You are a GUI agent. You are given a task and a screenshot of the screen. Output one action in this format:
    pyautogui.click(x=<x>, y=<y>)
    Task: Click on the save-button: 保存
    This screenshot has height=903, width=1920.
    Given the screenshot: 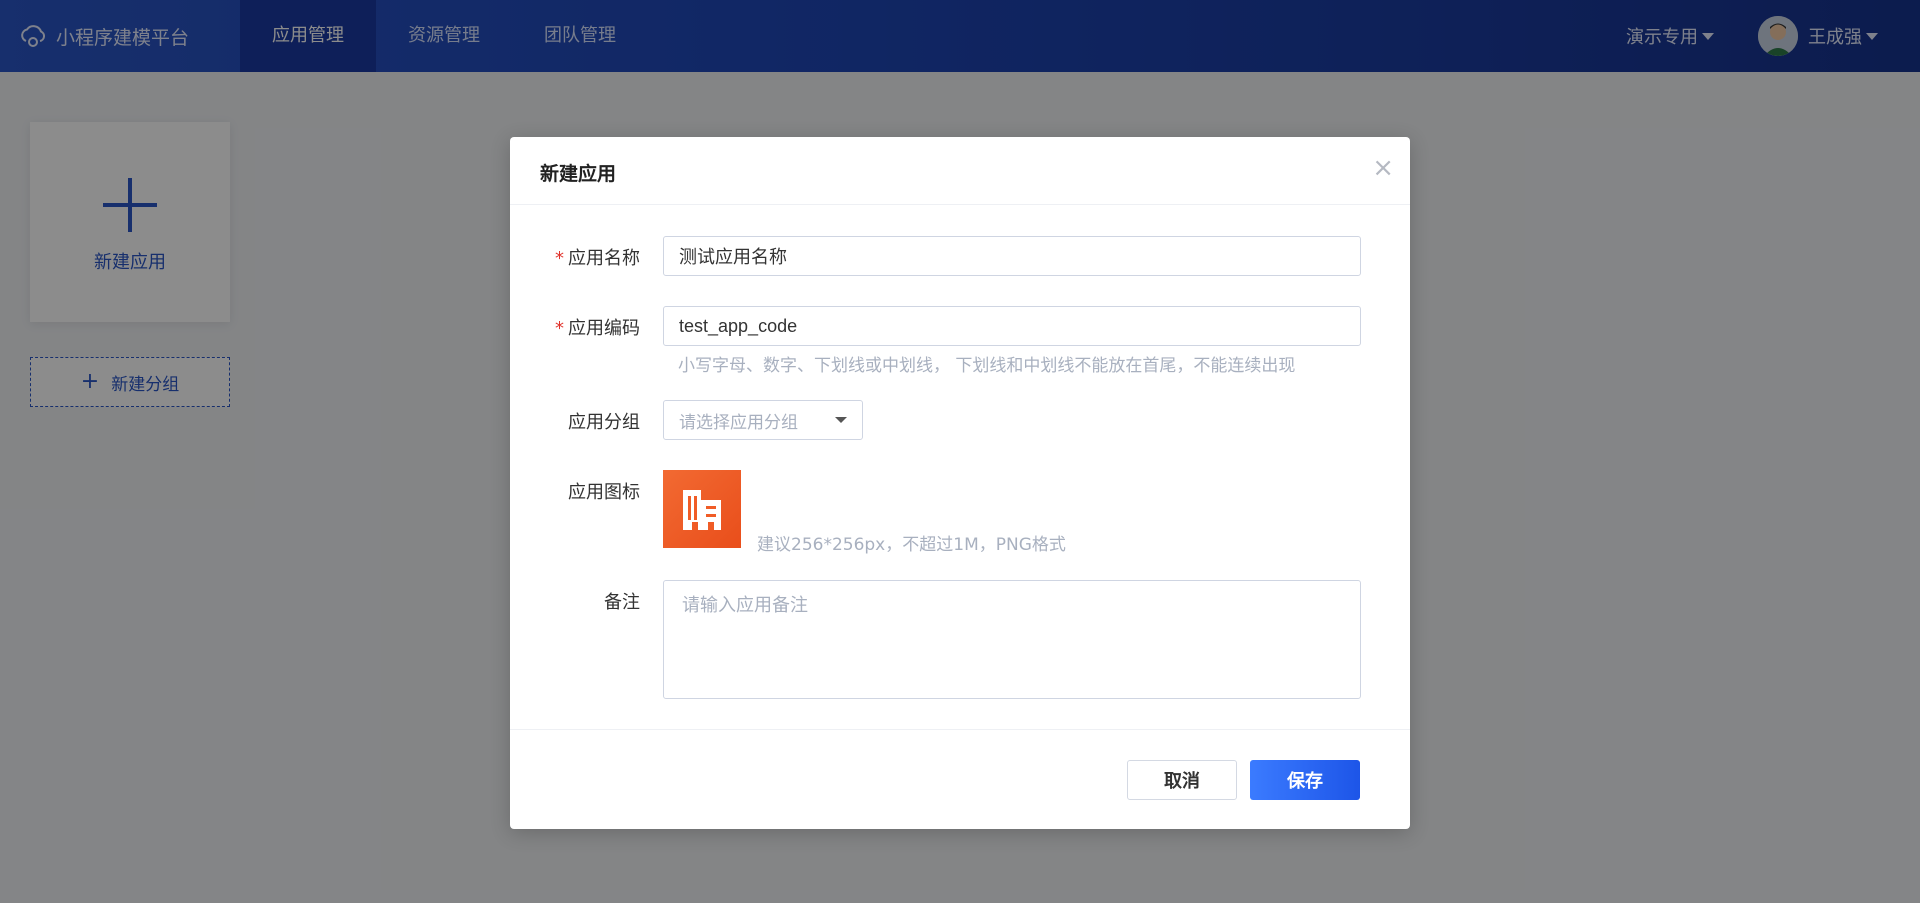 What is the action you would take?
    pyautogui.click(x=1305, y=780)
    